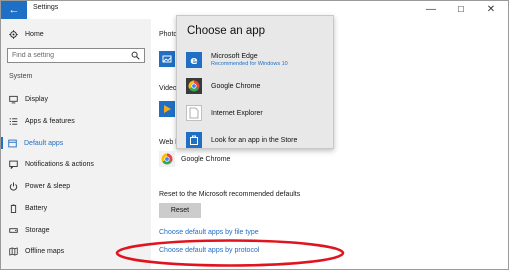 The height and width of the screenshot is (274, 511). I want to click on sidebar-item-label: Notifications & actions, so click(59, 164).